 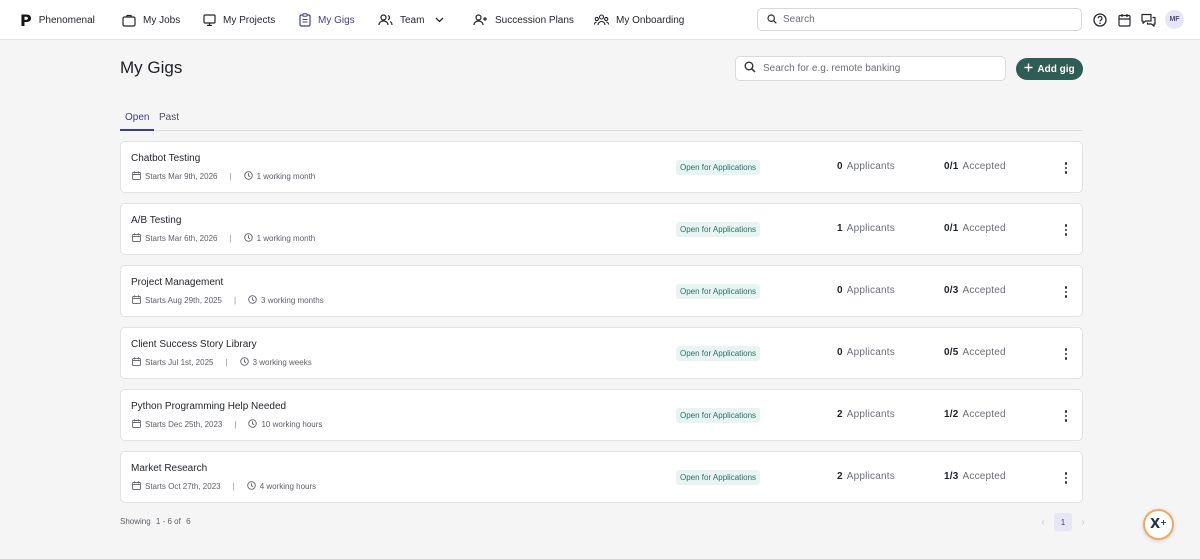 I want to click on chevron-right-icon: ›, so click(x=1083, y=522).